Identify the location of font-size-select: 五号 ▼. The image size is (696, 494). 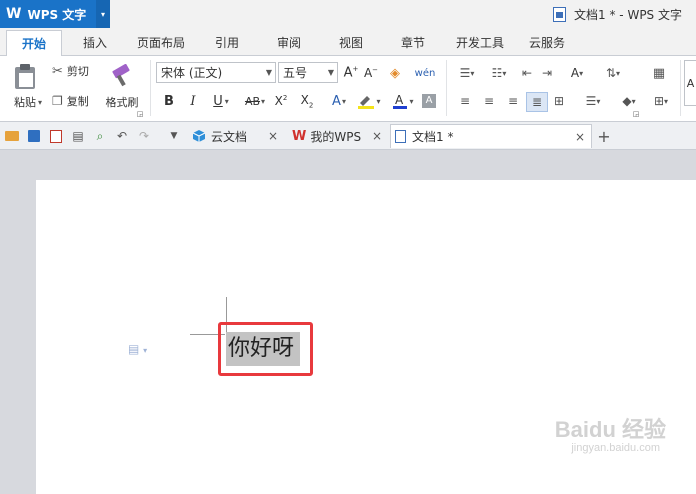
(308, 72).